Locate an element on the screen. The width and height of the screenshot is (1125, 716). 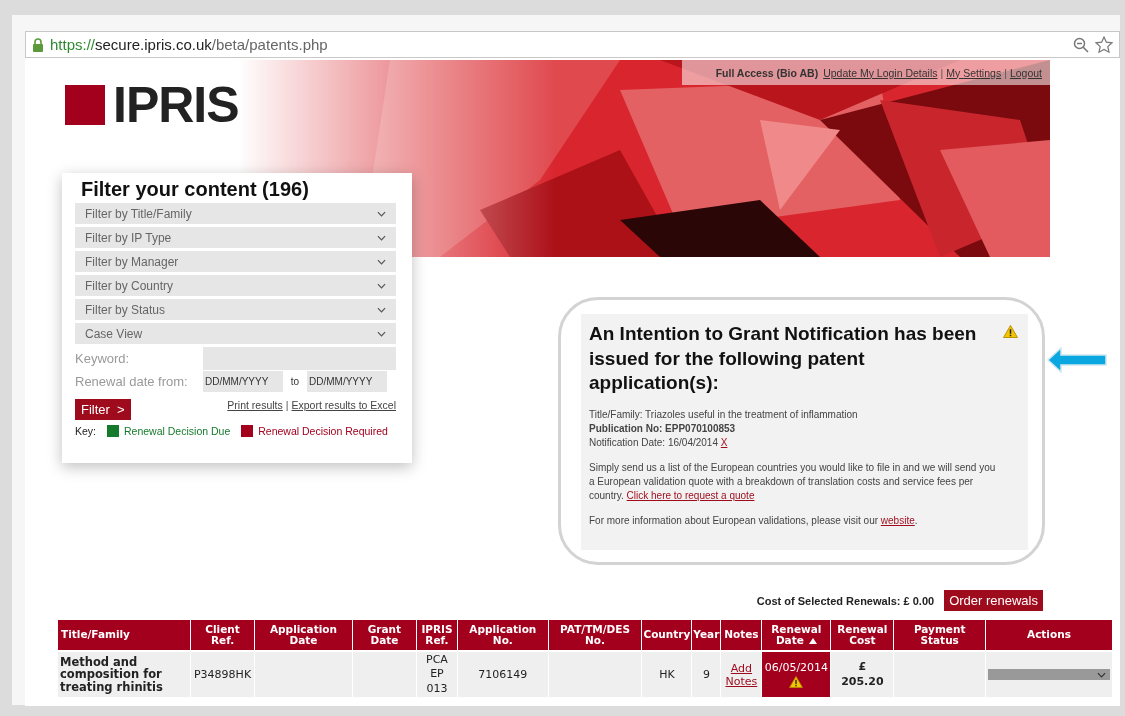
column-header: IPRIS Ref. is located at coordinates (436, 636).